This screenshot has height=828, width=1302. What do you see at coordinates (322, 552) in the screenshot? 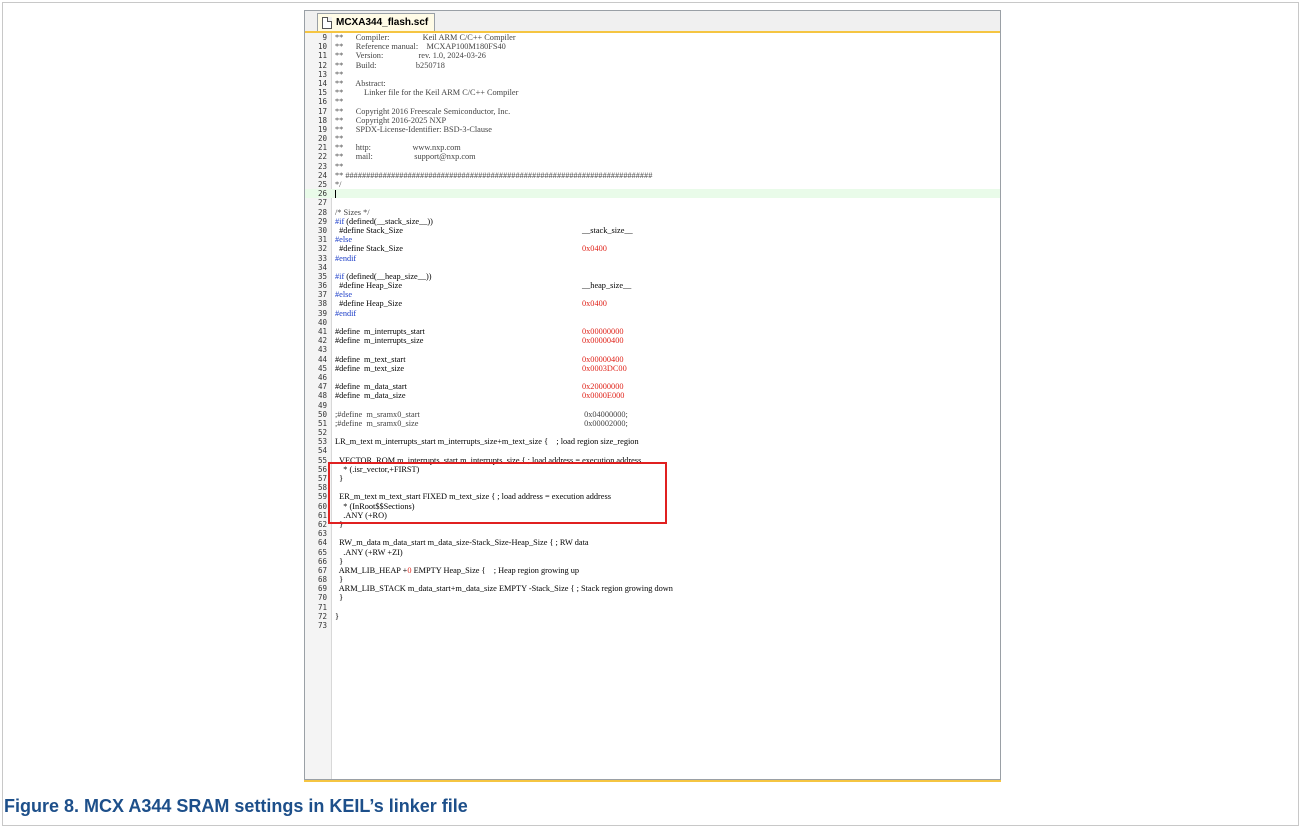
I see `line-number: 65` at bounding box center [322, 552].